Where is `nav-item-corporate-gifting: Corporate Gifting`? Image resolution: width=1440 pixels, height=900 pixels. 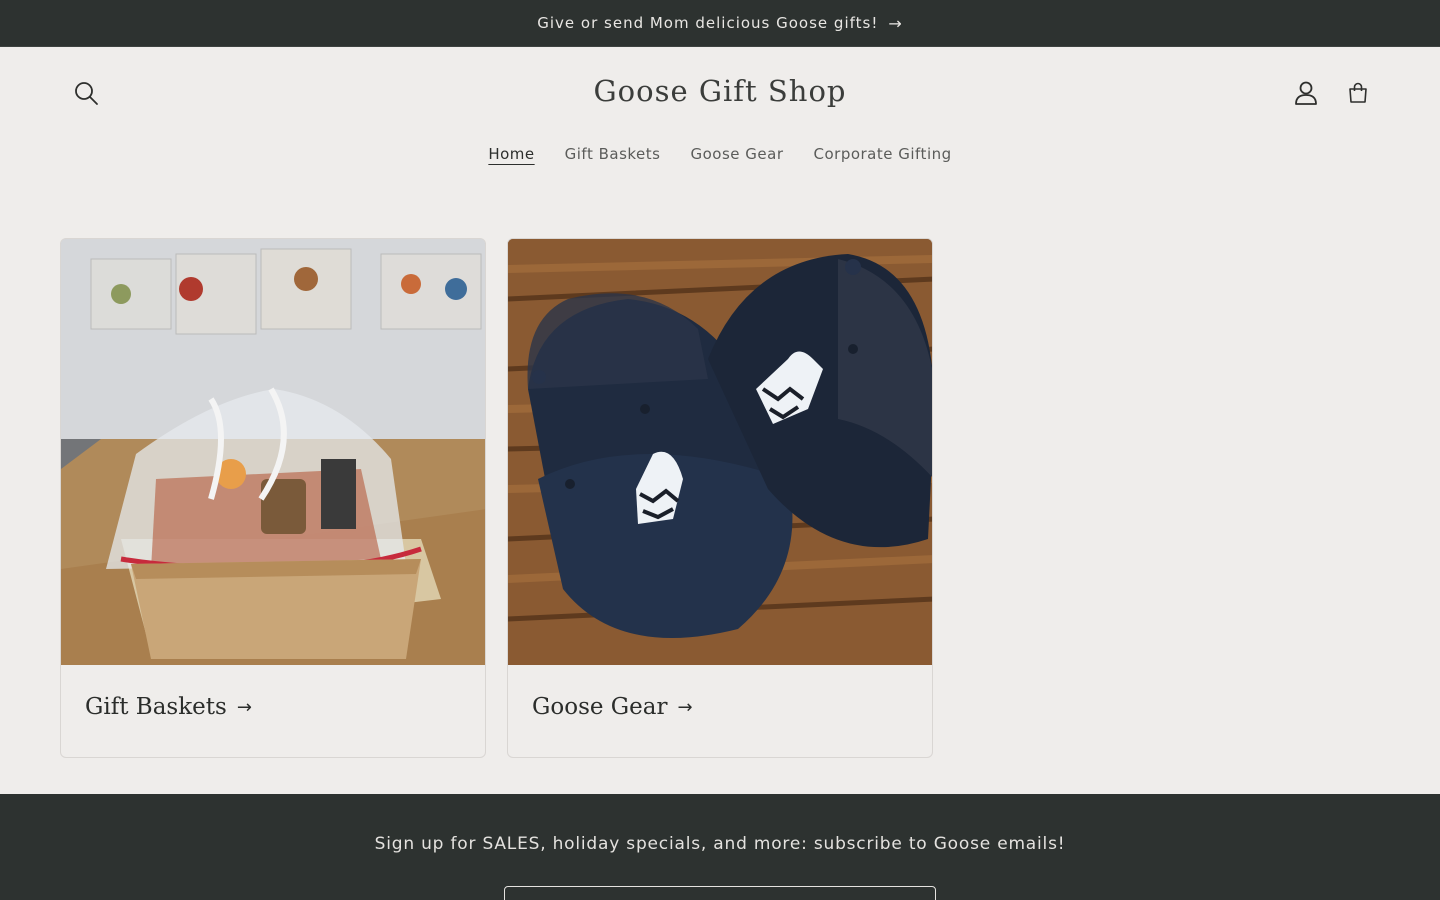
nav-item-corporate-gifting: Corporate Gifting is located at coordinates (883, 154).